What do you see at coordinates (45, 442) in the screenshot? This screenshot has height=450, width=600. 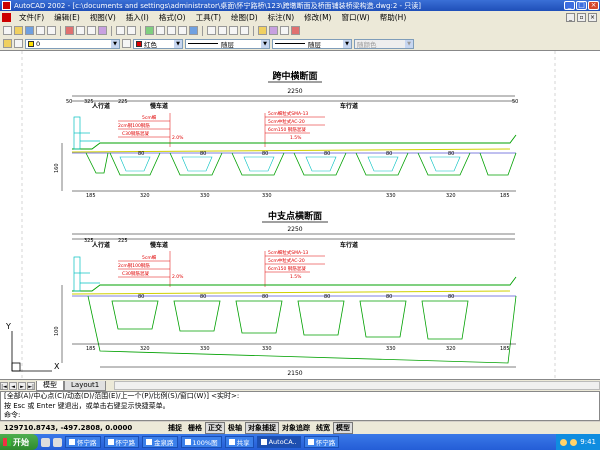 I see `quicklaunch-ie-icon` at bounding box center [45, 442].